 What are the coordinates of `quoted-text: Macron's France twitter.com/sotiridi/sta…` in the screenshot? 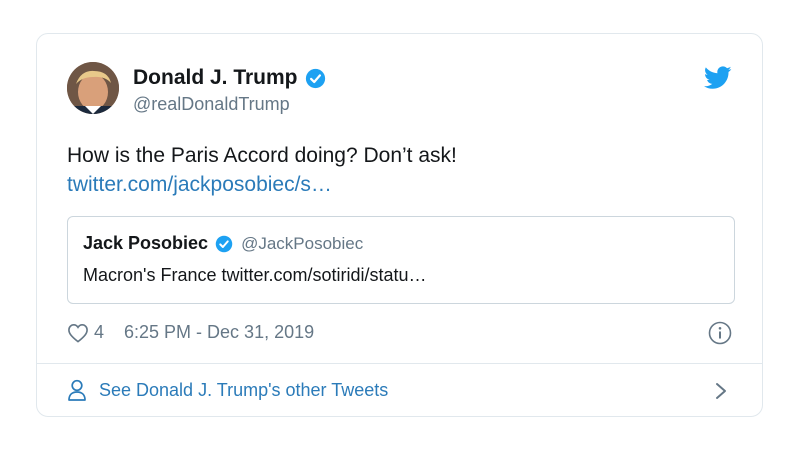 It's located at (255, 275).